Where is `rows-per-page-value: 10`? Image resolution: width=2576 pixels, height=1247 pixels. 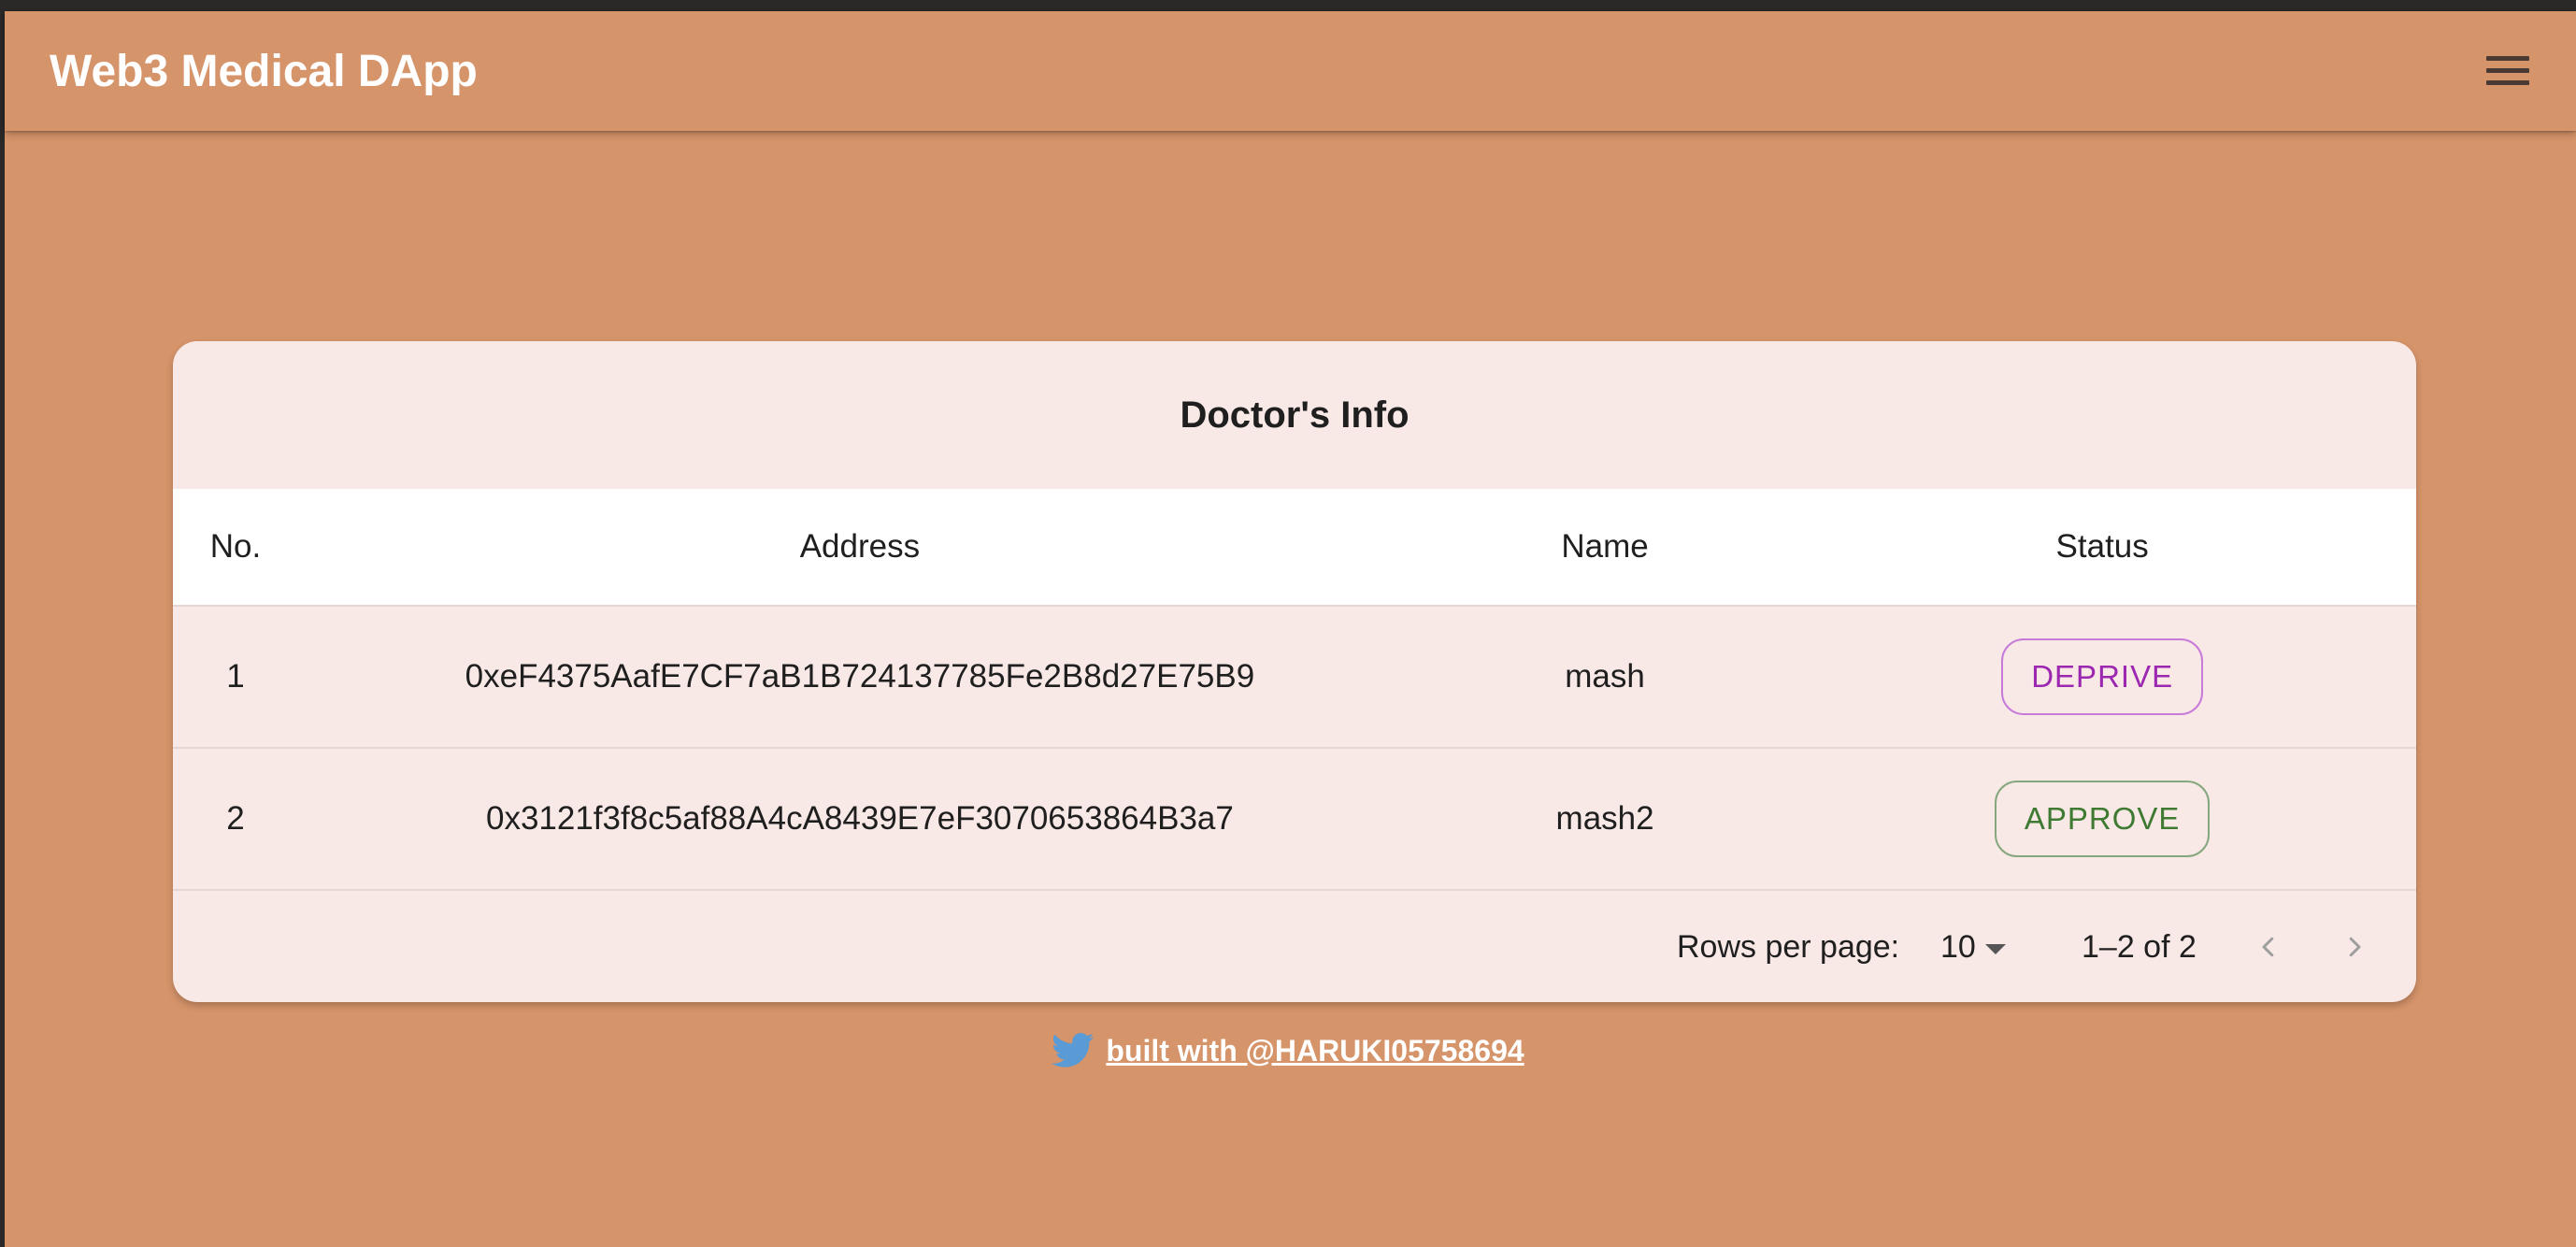 rows-per-page-value: 10 is located at coordinates (1958, 947).